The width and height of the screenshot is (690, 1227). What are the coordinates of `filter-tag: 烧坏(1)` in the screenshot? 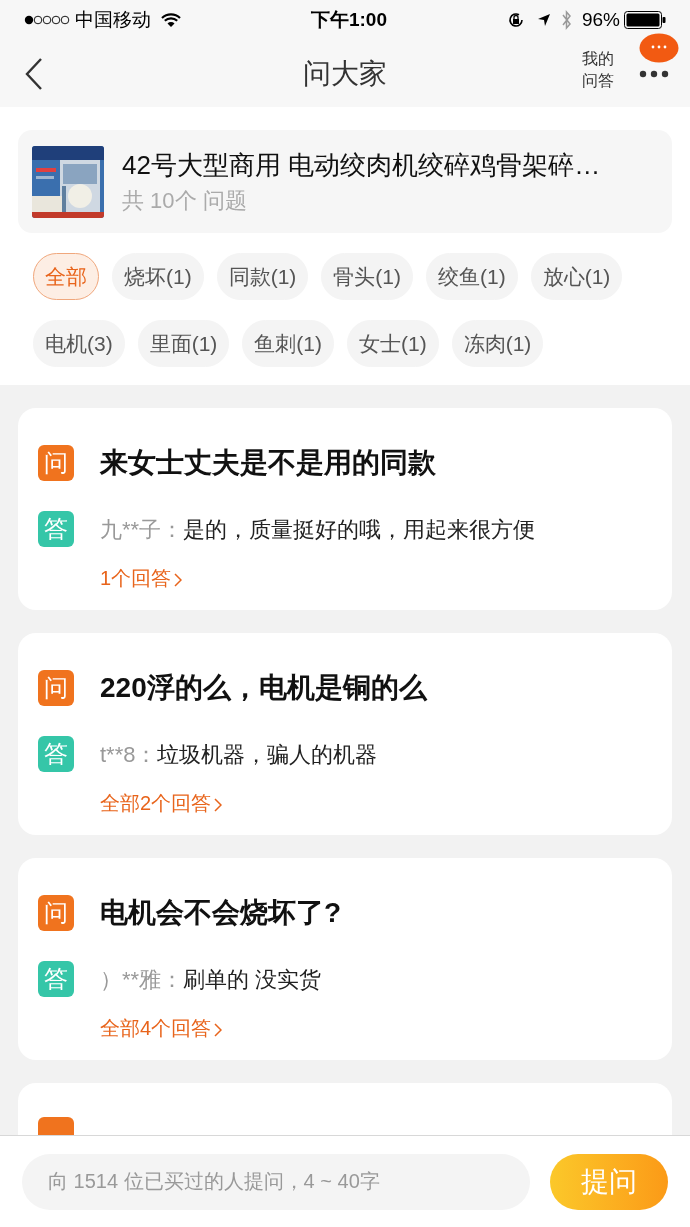 It's located at (158, 276).